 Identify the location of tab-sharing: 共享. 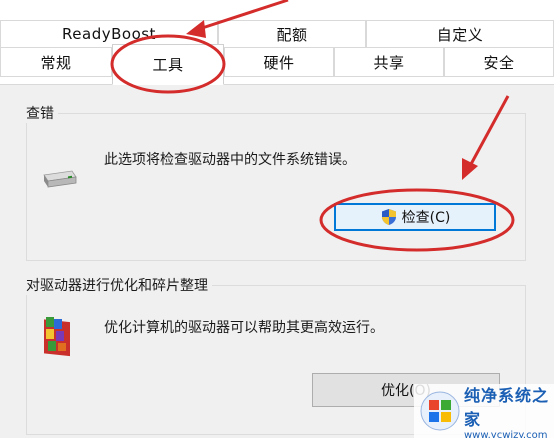
(389, 62).